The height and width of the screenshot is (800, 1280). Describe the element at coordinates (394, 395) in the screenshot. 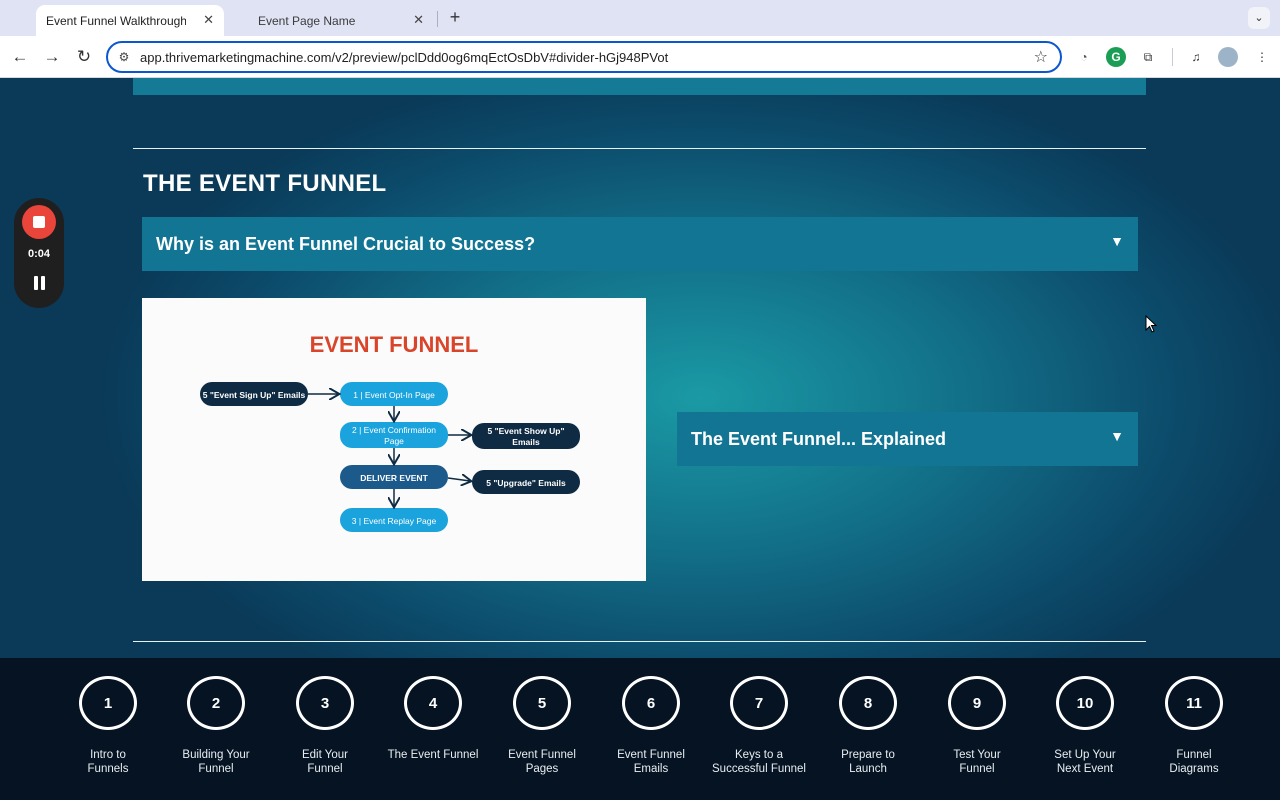

I see `node-optin-page-label: 1 | Event Opt-In Page` at that location.